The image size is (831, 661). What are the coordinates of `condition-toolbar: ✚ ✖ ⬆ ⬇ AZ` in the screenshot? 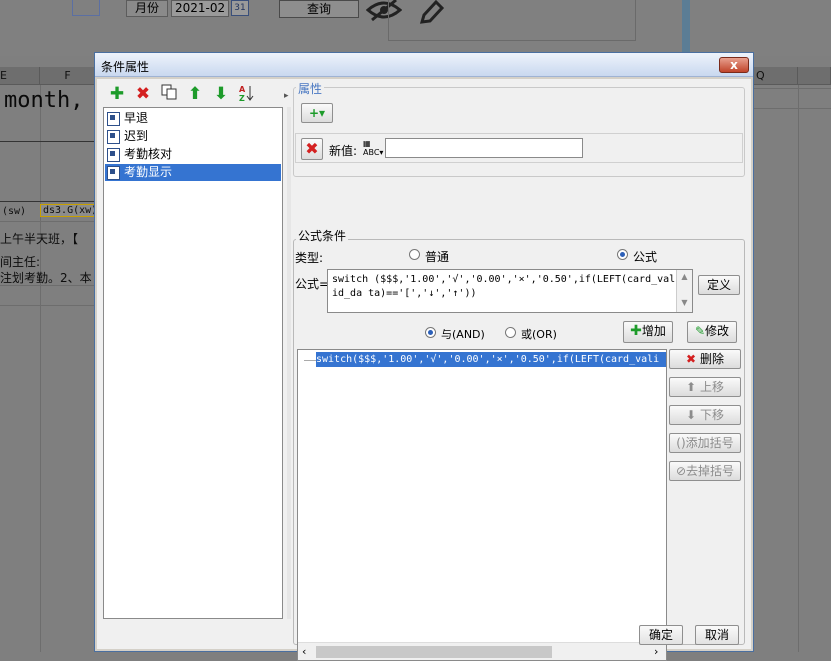 It's located at (193, 94).